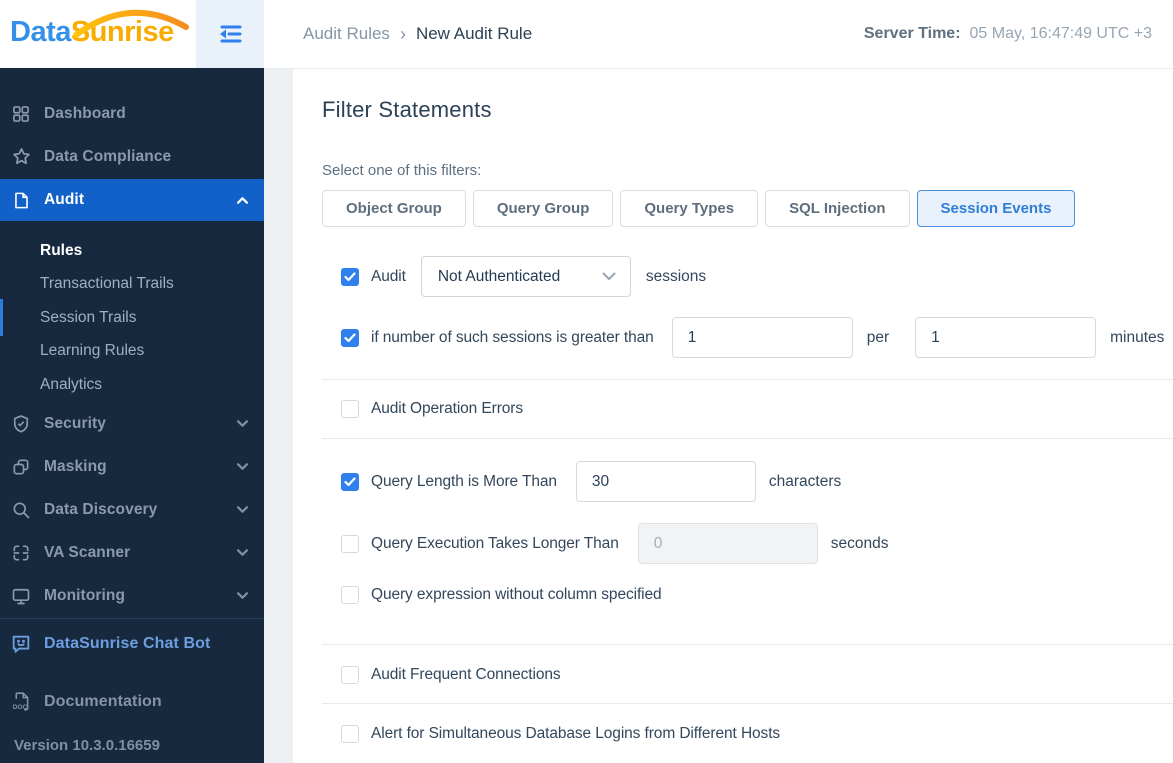 The image size is (1173, 763). I want to click on subnav-label: Rules, so click(61, 250).